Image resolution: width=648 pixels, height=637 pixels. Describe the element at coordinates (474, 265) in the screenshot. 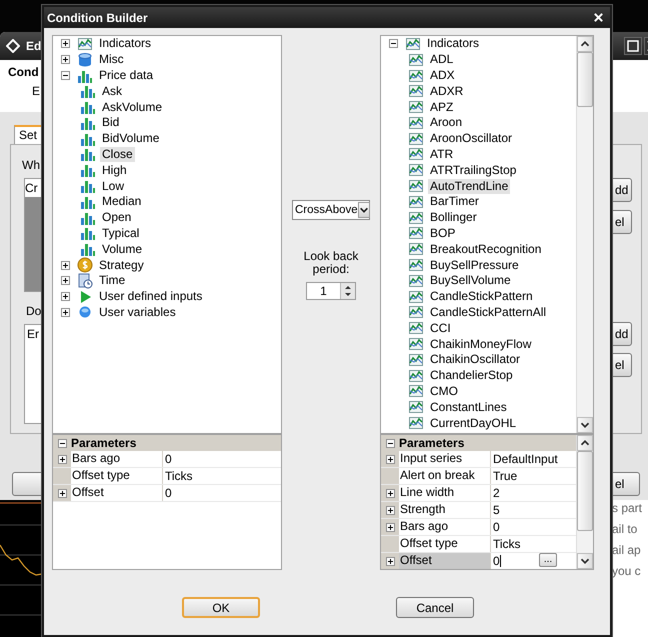

I see `tree-item: BuySellPressure` at that location.